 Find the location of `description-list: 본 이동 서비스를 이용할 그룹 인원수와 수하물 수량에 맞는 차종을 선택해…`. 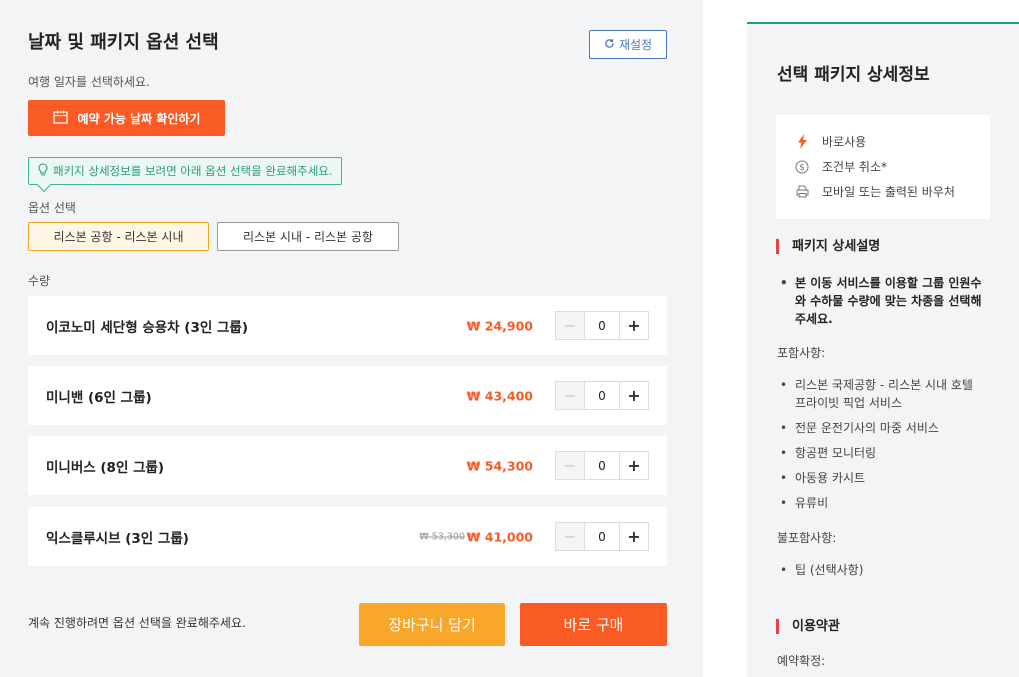

description-list: 본 이동 서비스를 이용할 그룹 인원수와 수하물 수량에 맞는 차종을 선택해… is located at coordinates (882, 304).